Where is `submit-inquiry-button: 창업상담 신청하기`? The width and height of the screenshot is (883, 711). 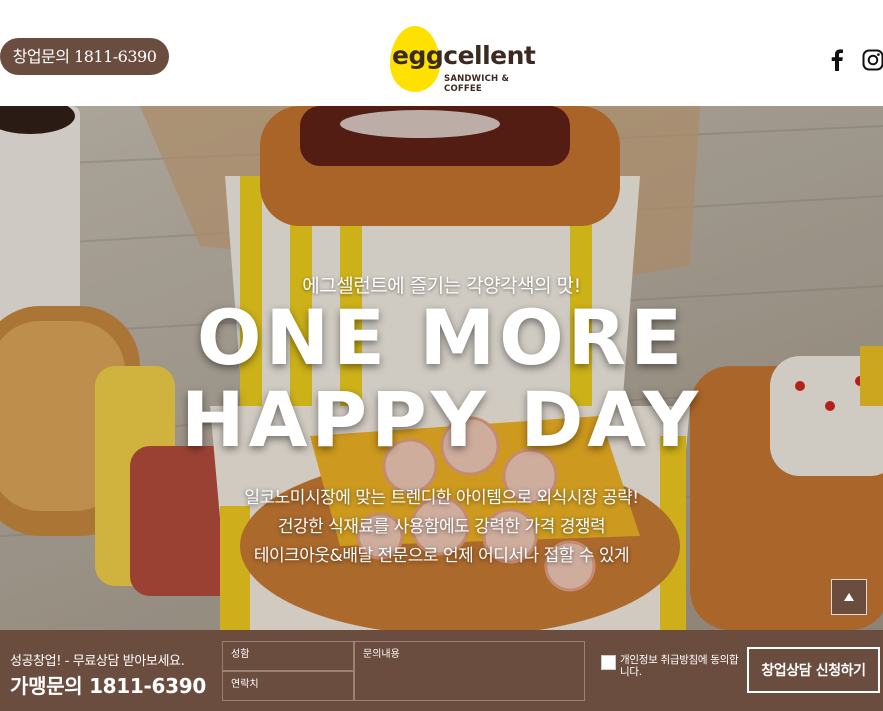 submit-inquiry-button: 창업상담 신청하기 is located at coordinates (813, 670).